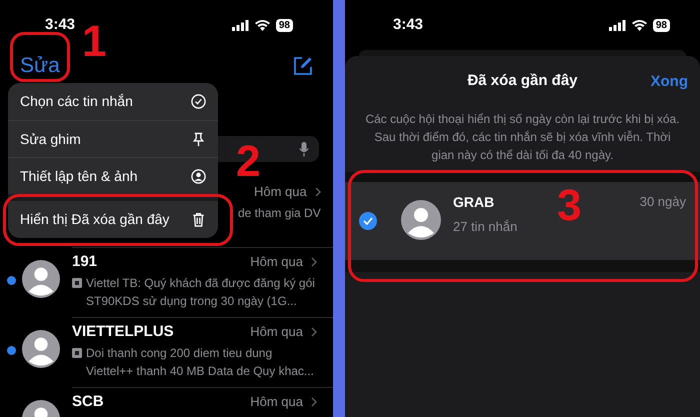  Describe the element at coordinates (522, 137) in the screenshot. I see `sheet-description: Các cuộc hội thoại hiển thị số ngày còn lại trước khi bị xóa. Sau thời điểm đó, các tin nhắn sẽ bị xóa vĩnh viễn. Thời gian này có thể dài tối đa 40 ngày.` at that location.